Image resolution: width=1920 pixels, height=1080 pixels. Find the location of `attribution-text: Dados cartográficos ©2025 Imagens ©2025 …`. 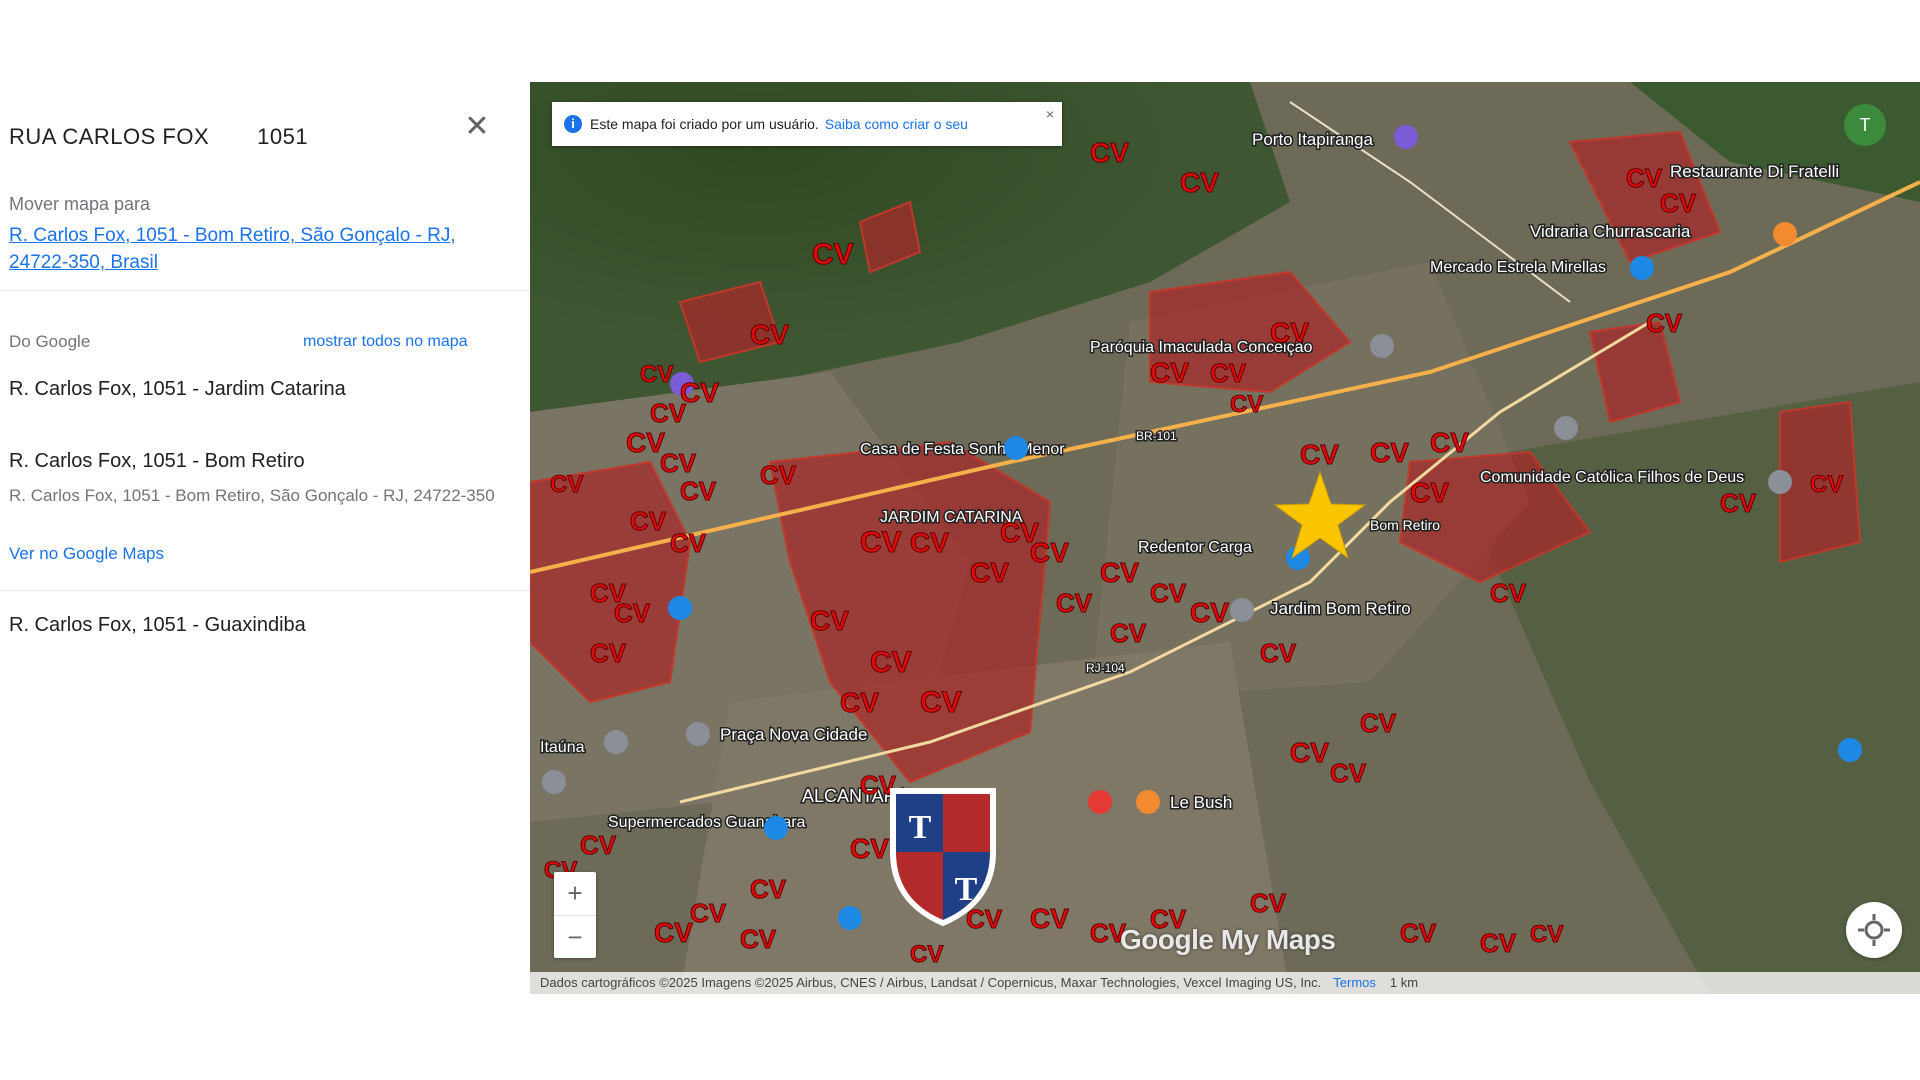

attribution-text: Dados cartográficos ©2025 Imagens ©2025 … is located at coordinates (931, 982).